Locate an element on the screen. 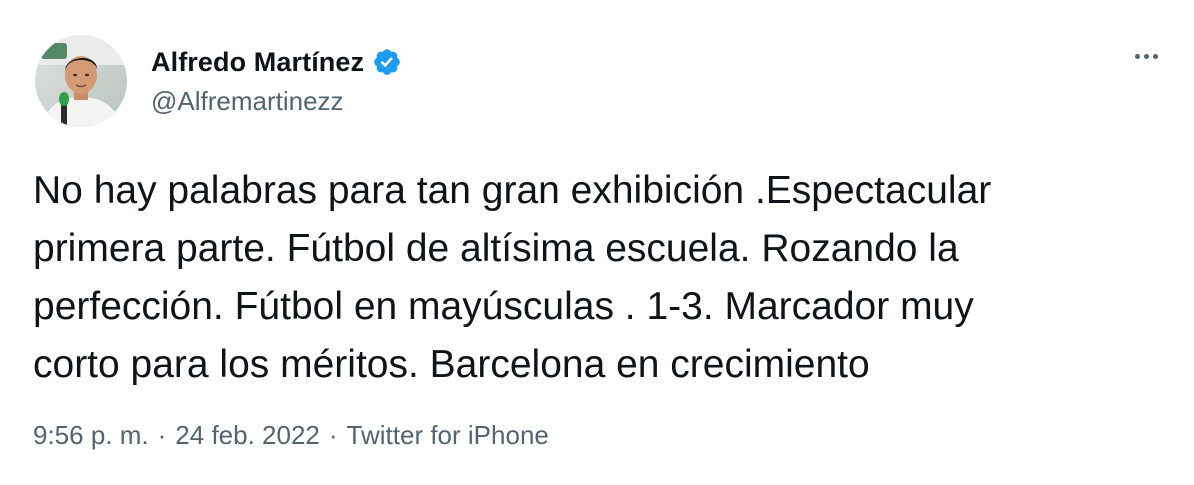 This screenshot has height=485, width=1194. tweet-source: Twitter for iPhone is located at coordinates (448, 435).